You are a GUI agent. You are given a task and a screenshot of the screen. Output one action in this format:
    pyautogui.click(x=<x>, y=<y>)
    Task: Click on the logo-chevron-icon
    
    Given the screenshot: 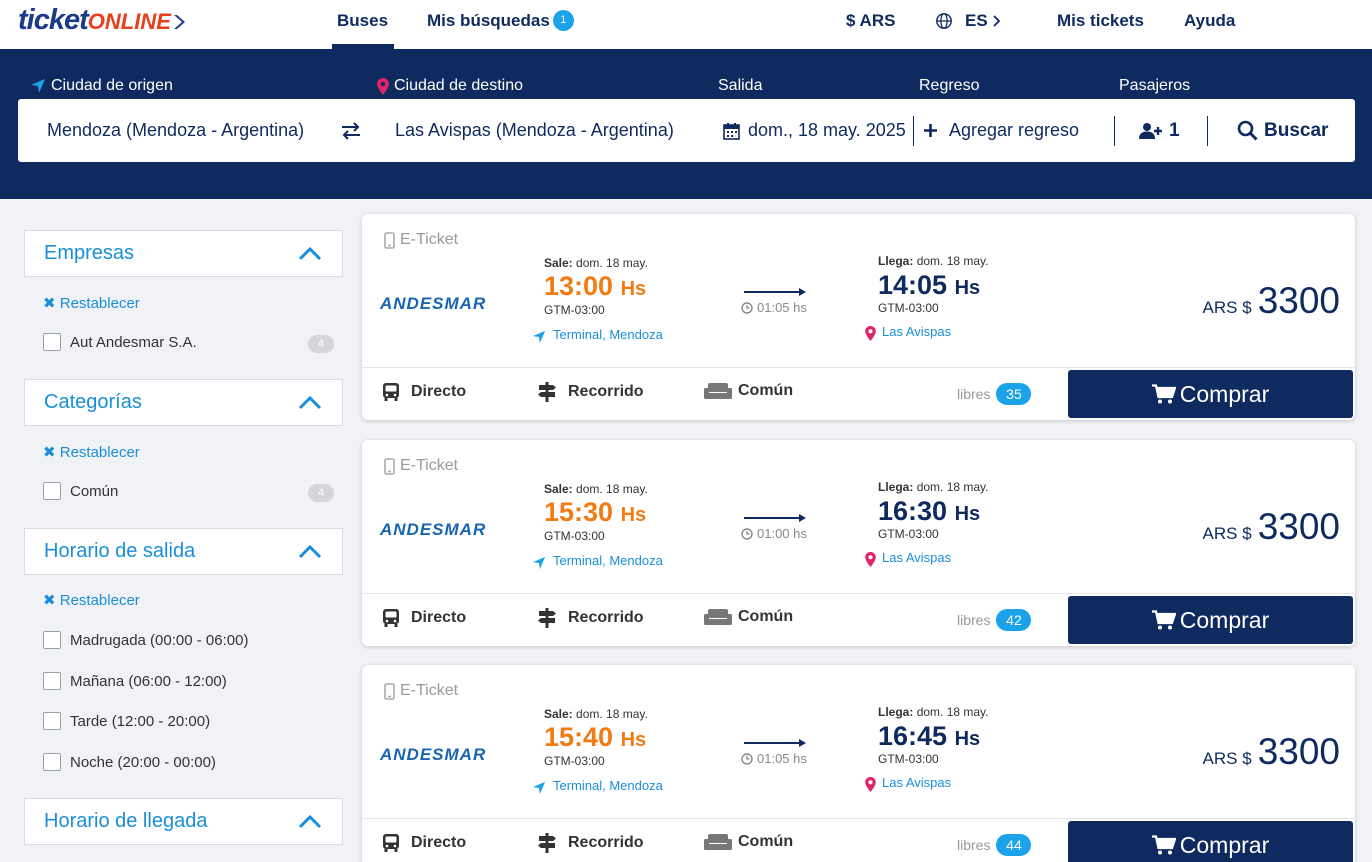 What is the action you would take?
    pyautogui.click(x=179, y=22)
    